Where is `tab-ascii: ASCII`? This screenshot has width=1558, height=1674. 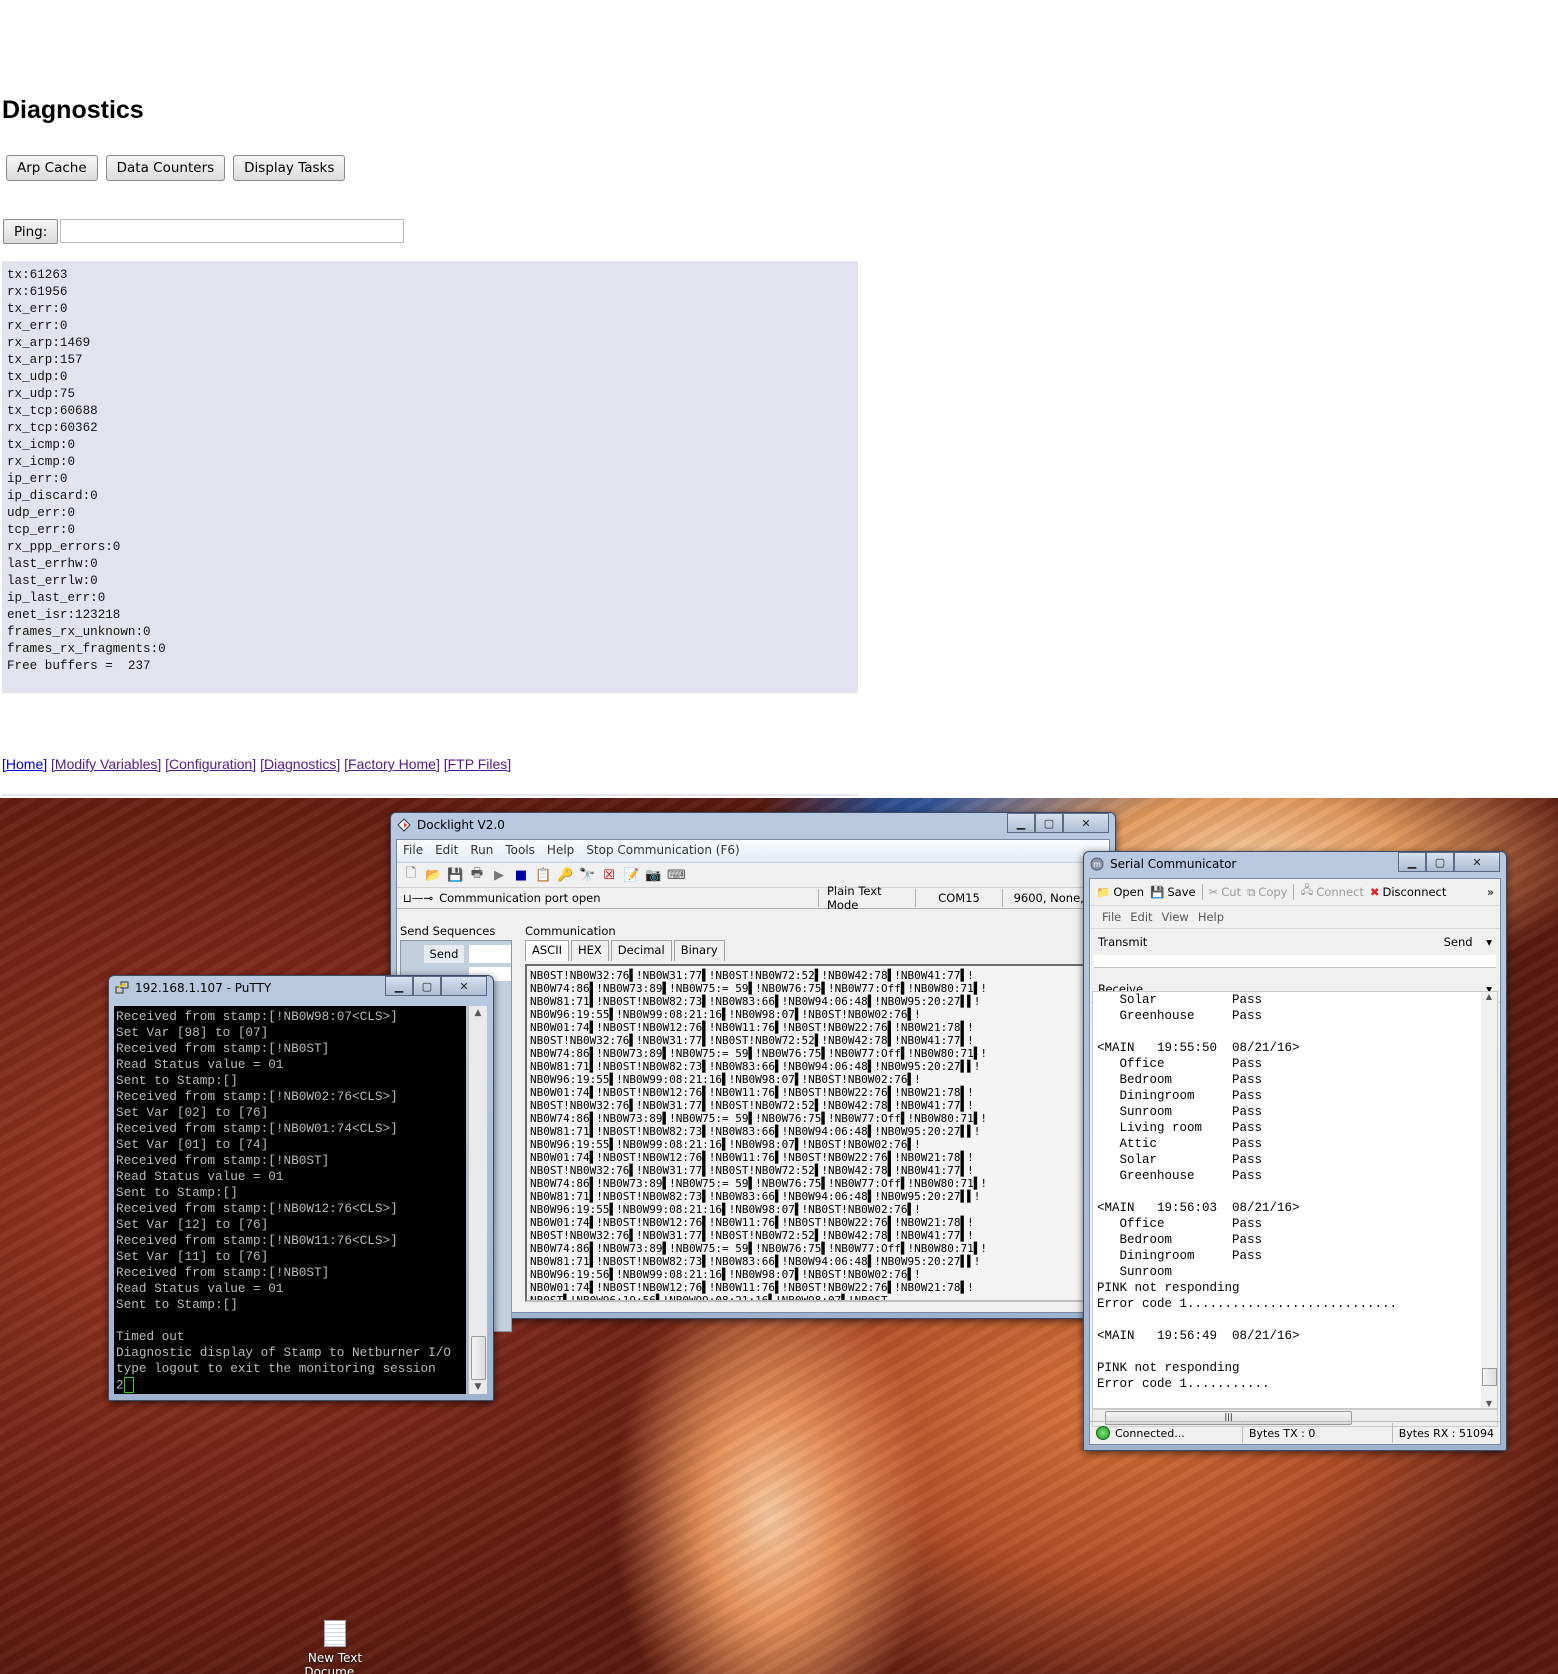
tab-ascii: ASCII is located at coordinates (547, 950).